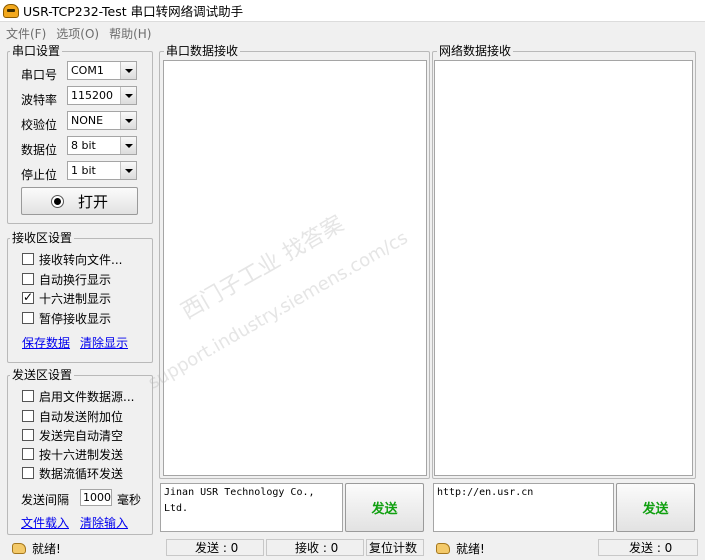  What do you see at coordinates (104, 522) in the screenshot?
I see `clear-input-link: 清除输入` at bounding box center [104, 522].